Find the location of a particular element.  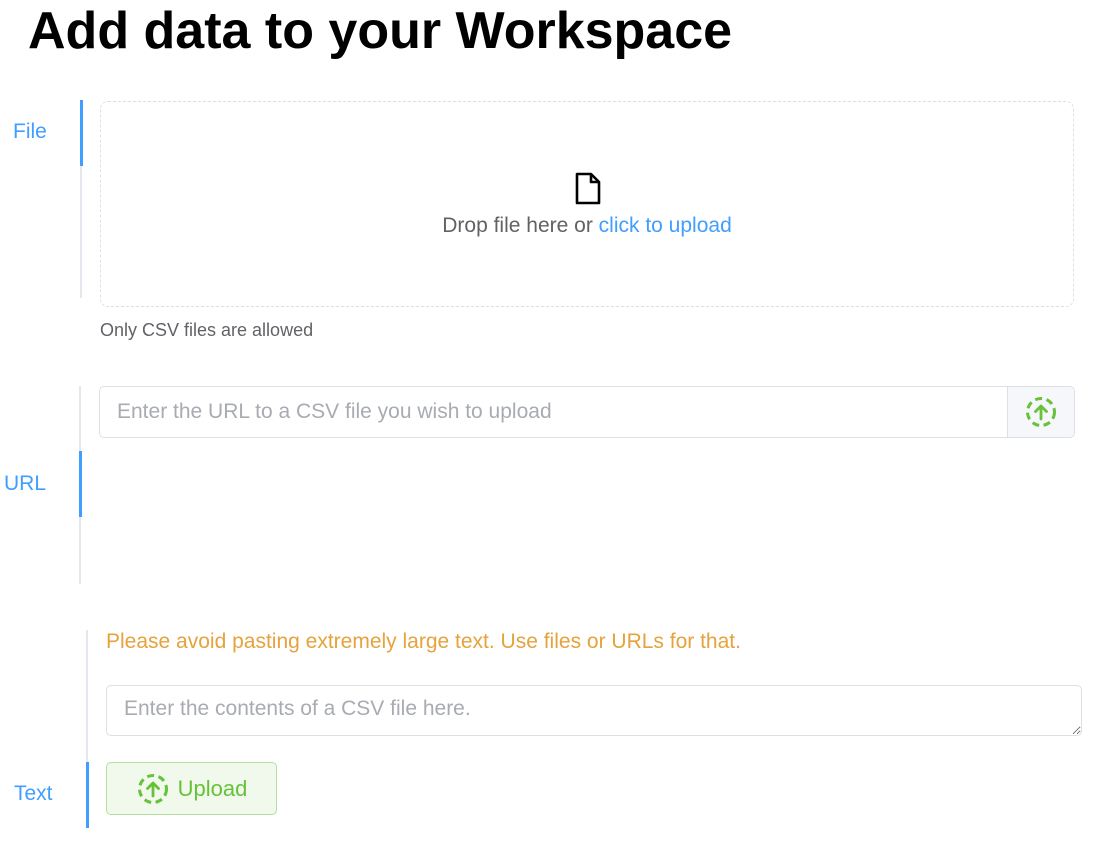

text-rail-active is located at coordinates (87, 795).